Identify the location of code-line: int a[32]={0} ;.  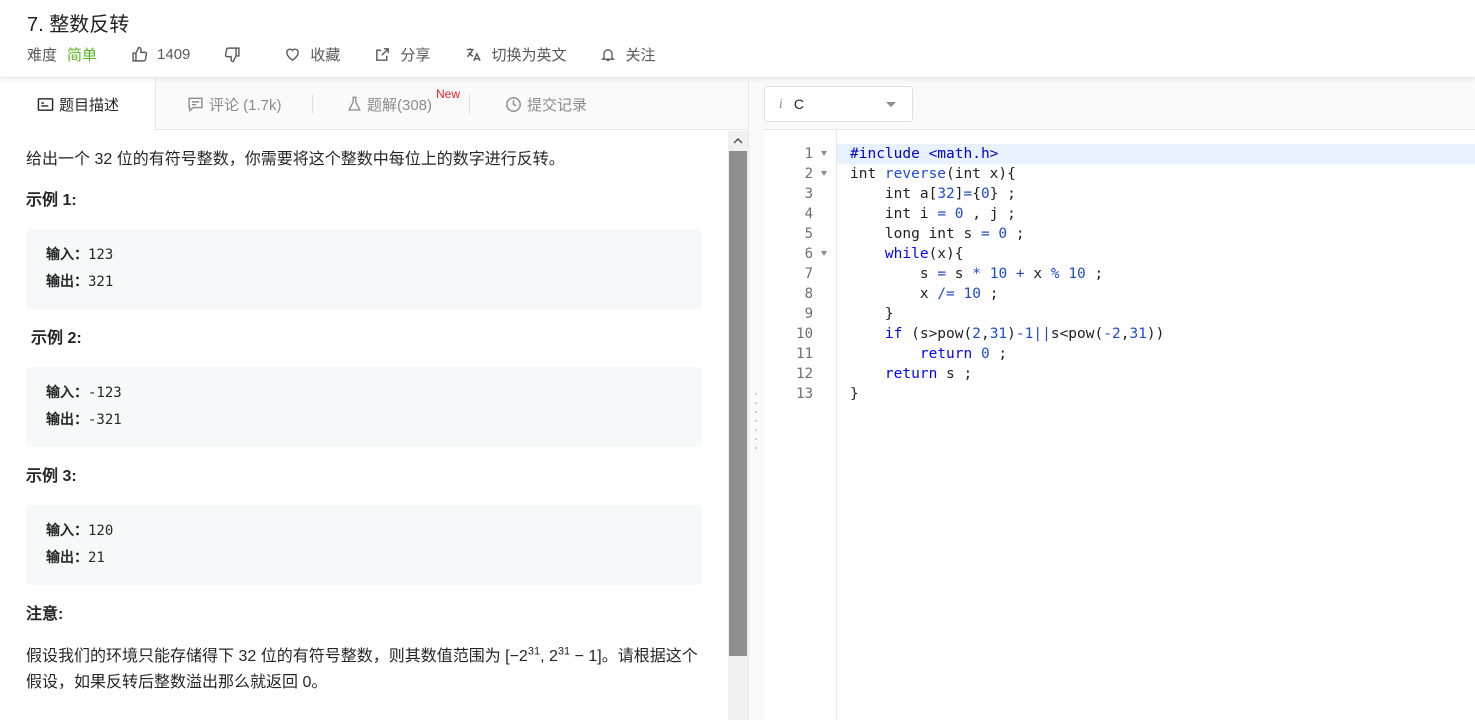
(1156, 194).